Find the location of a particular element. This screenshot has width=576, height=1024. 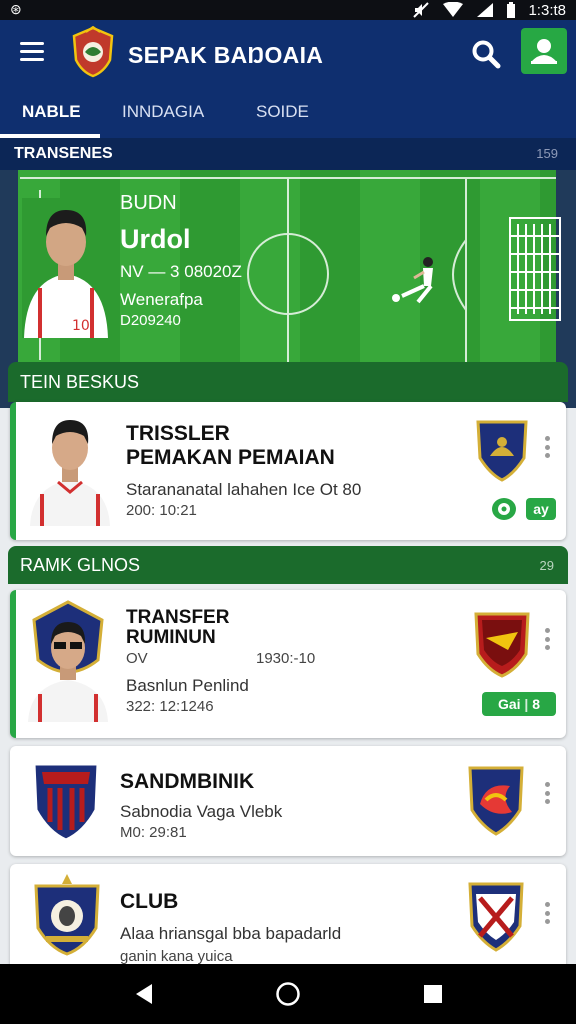

card-date: 322: 12:1246 is located at coordinates (170, 706).